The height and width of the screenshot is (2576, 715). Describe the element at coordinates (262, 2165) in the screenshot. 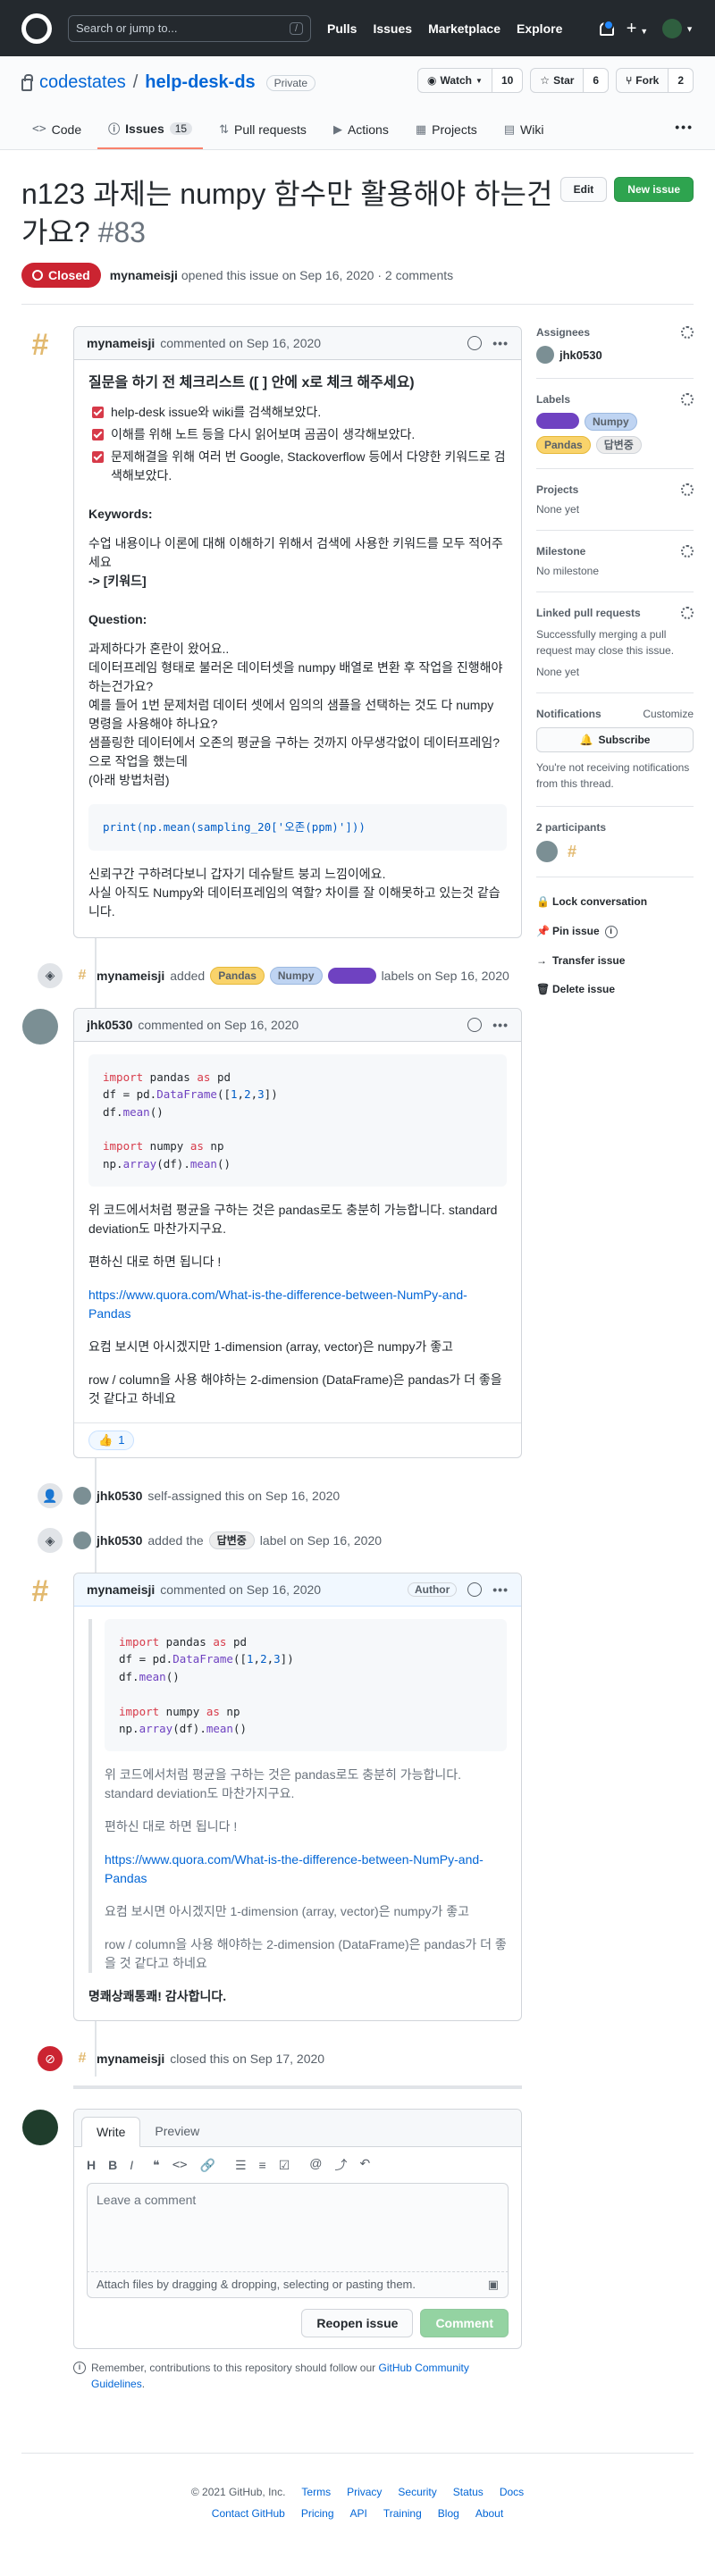

I see `numbered-list-icon: ≡` at that location.